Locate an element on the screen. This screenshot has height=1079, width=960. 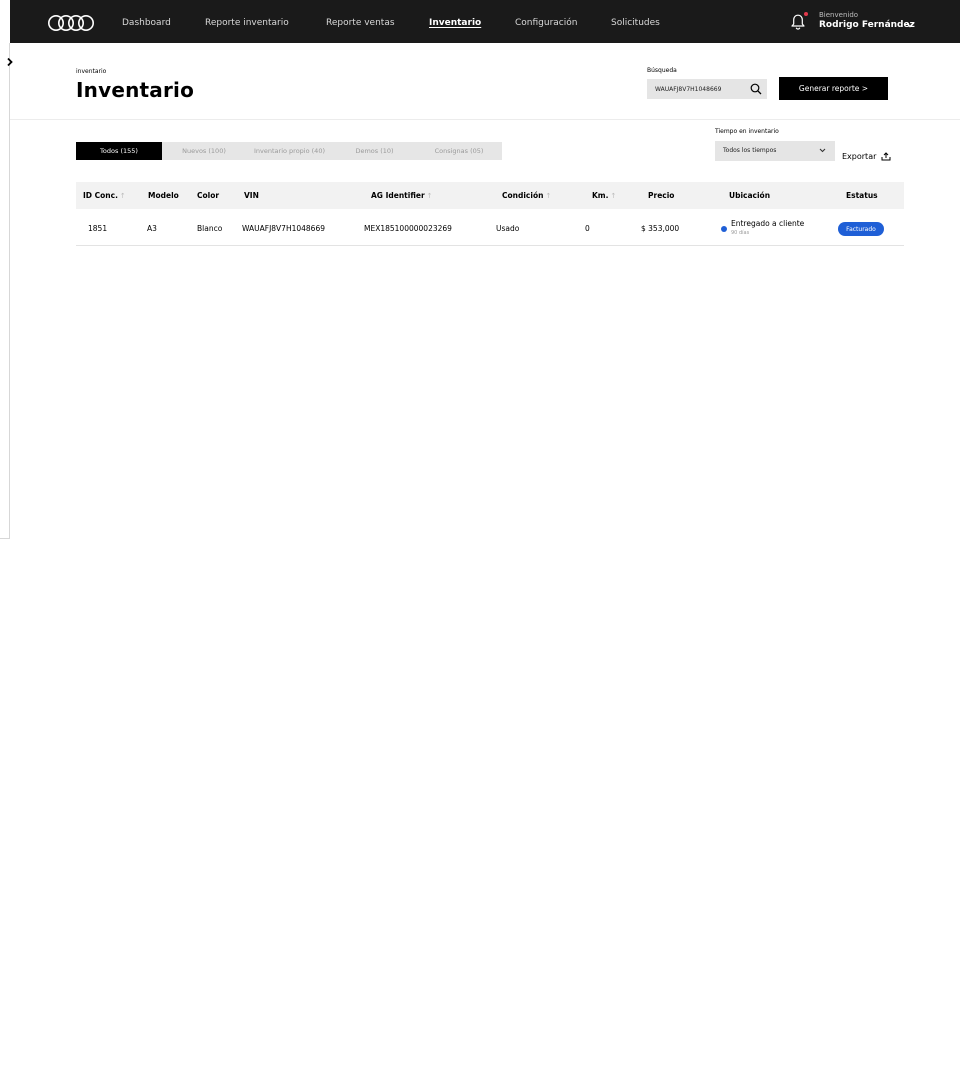
cell-condicion: Usado is located at coordinates (508, 228).